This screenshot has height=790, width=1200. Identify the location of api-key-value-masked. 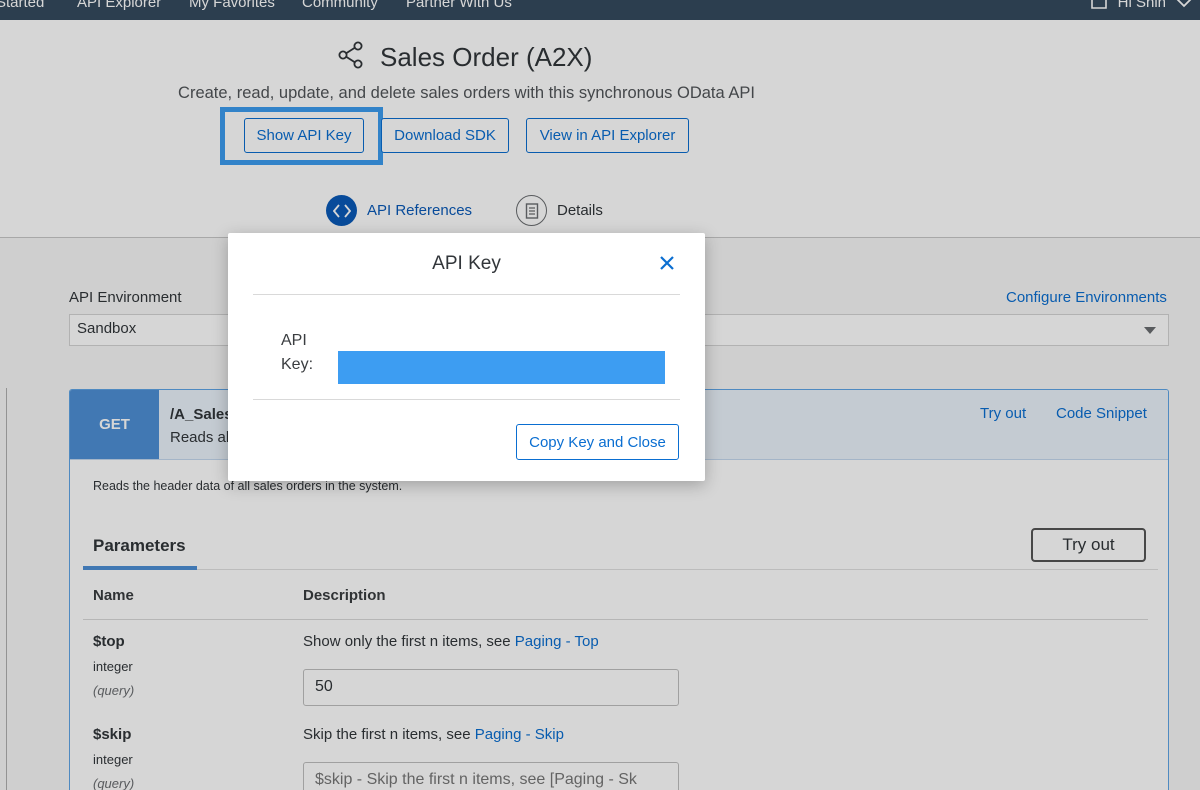
(501, 367).